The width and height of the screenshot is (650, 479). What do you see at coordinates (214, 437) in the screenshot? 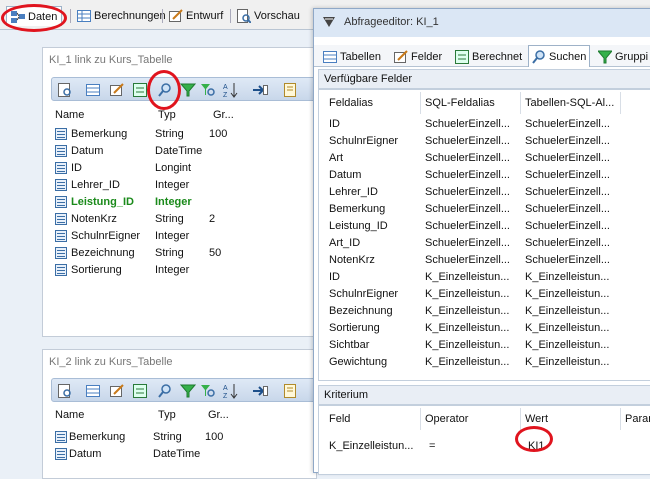
I see `field-size: 100` at bounding box center [214, 437].